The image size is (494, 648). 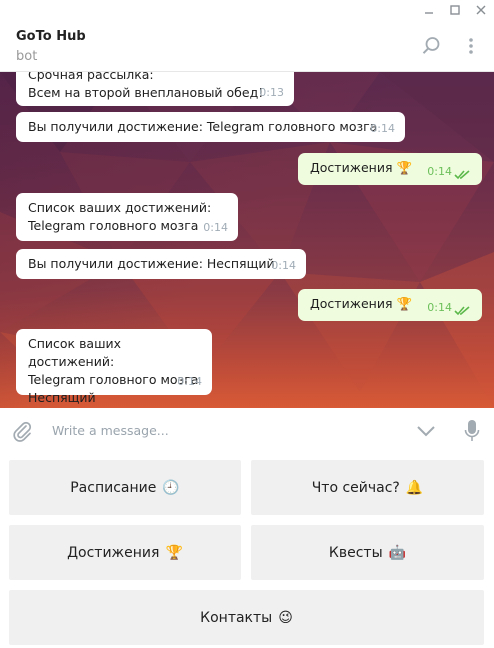 What do you see at coordinates (22, 431) in the screenshot?
I see `paperclip-icon` at bounding box center [22, 431].